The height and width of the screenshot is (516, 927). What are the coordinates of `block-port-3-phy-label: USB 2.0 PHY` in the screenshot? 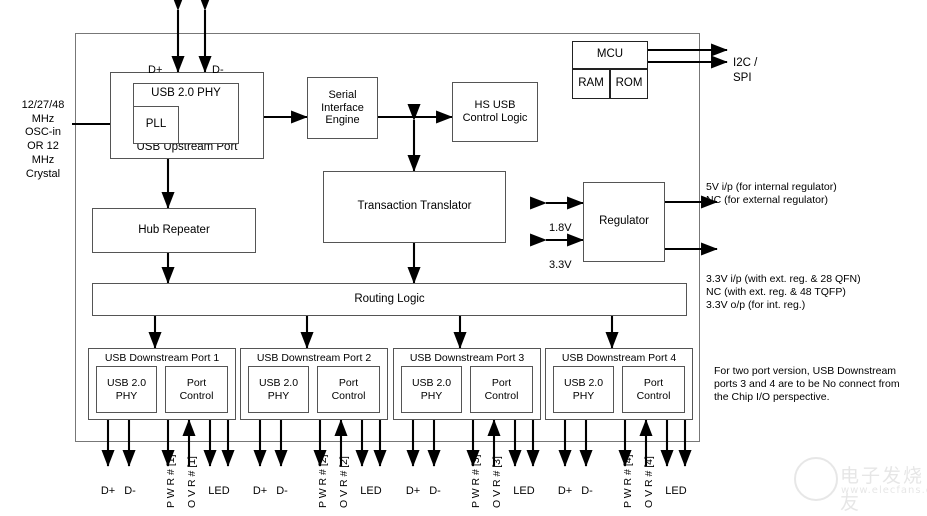 It's located at (431, 389).